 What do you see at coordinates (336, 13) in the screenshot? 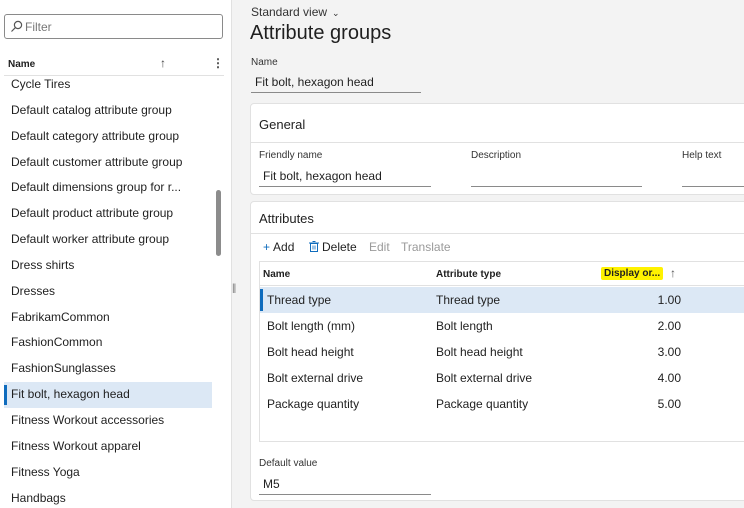
I see `chevron-down-icon: ⌄` at bounding box center [336, 13].